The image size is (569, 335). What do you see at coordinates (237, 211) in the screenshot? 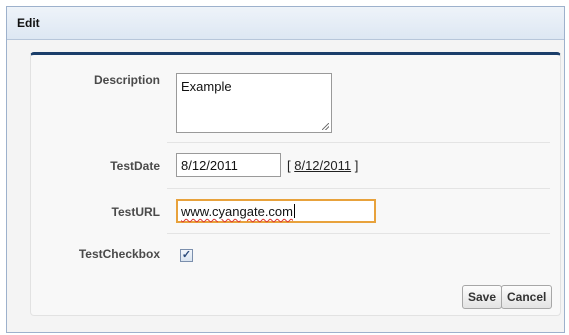
I see `test-url-value: www.cyangate.com` at bounding box center [237, 211].